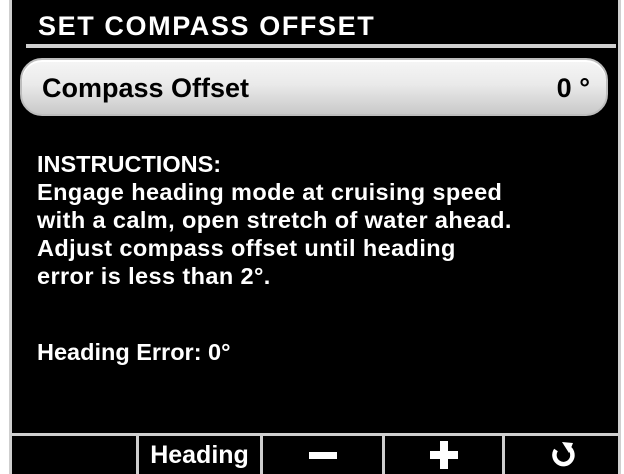 The width and height of the screenshot is (624, 474). I want to click on plus-icon, so click(443, 455).